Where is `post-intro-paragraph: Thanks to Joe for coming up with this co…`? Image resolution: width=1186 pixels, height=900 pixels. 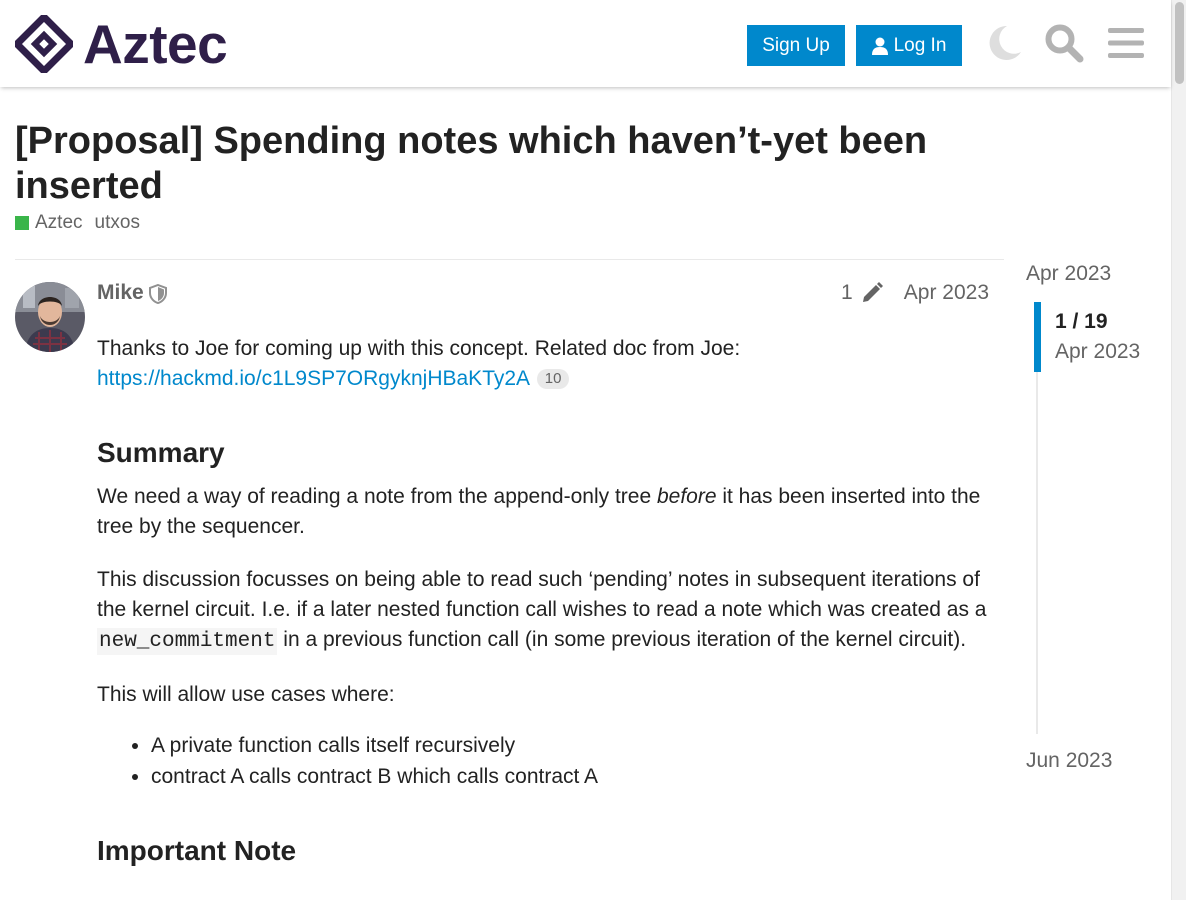 post-intro-paragraph: Thanks to Joe for coming up with this co… is located at coordinates (544, 364).